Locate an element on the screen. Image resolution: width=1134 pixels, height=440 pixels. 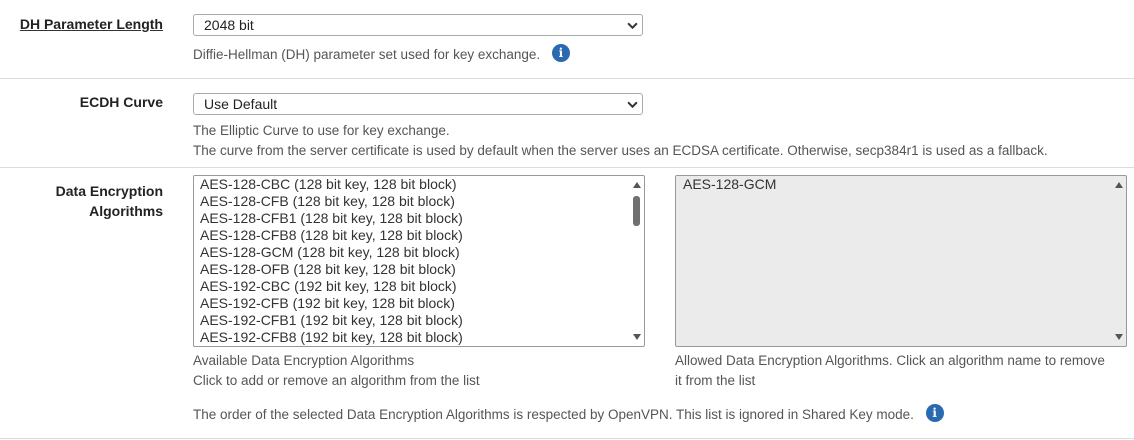
dh-parameter-value: 2048 bit is located at coordinates (229, 25).